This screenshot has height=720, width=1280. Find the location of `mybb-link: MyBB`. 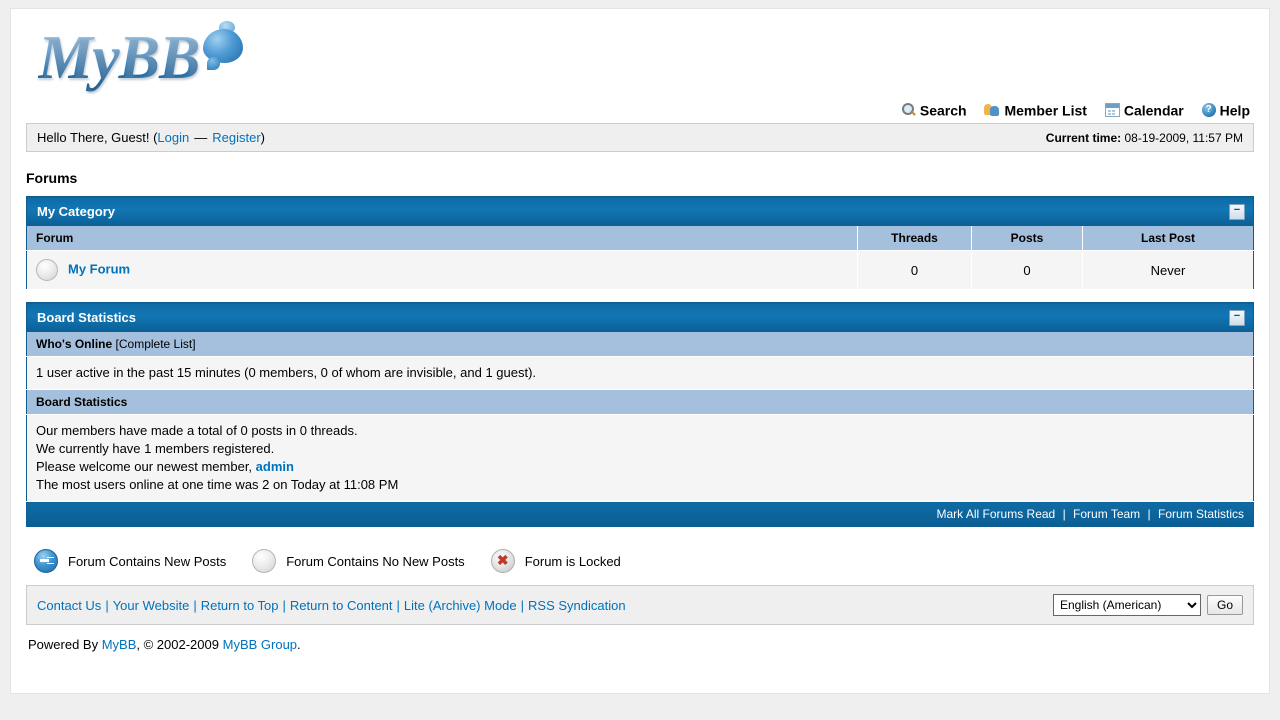

mybb-link: MyBB is located at coordinates (119, 644).